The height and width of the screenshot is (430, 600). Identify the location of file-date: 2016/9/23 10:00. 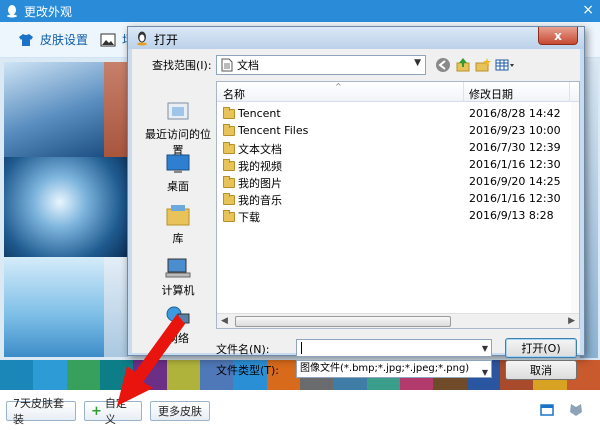
(515, 130).